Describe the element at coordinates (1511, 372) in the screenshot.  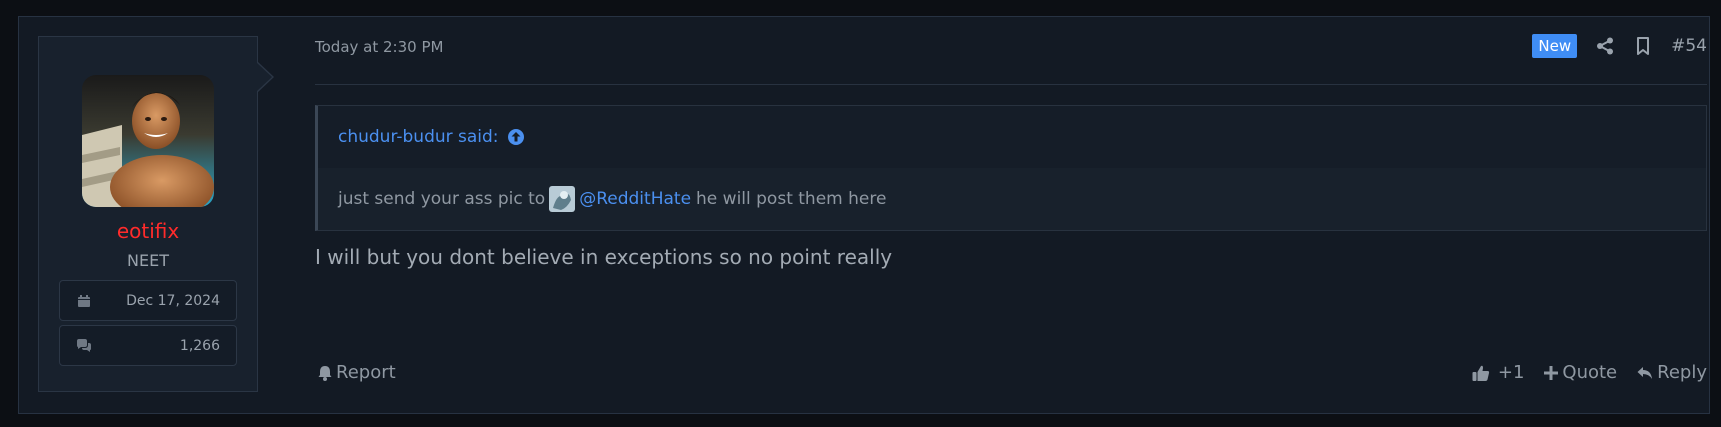
I see `like-count: +1` at that location.